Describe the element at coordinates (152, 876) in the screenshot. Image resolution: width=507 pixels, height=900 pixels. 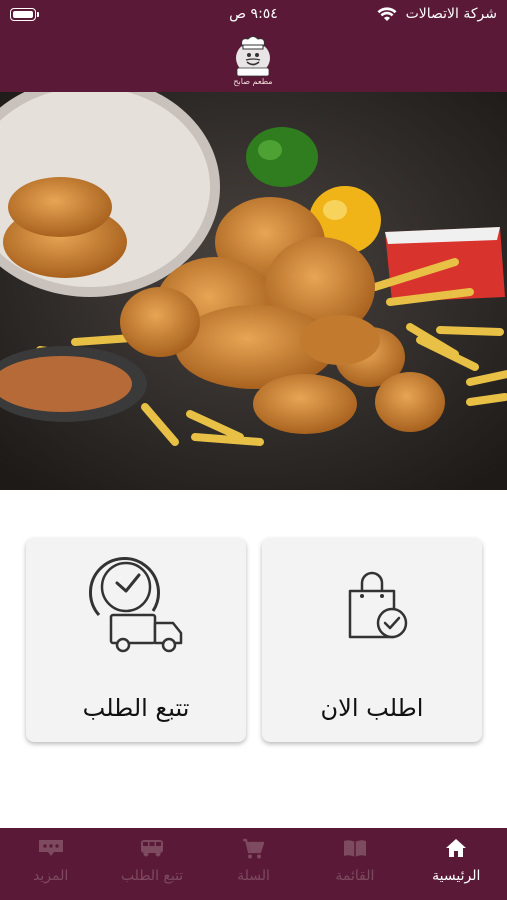
I see `tab-label-track-order: تتبع الطلب` at that location.